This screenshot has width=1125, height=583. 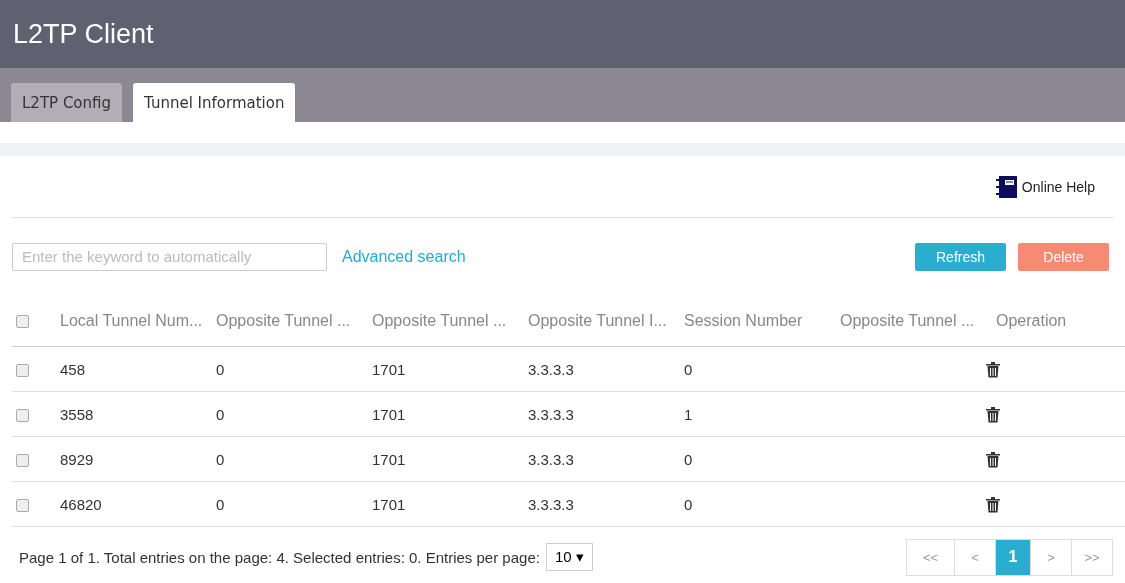 What do you see at coordinates (404, 256) in the screenshot?
I see `advanced-search-link: Advanced search` at bounding box center [404, 256].